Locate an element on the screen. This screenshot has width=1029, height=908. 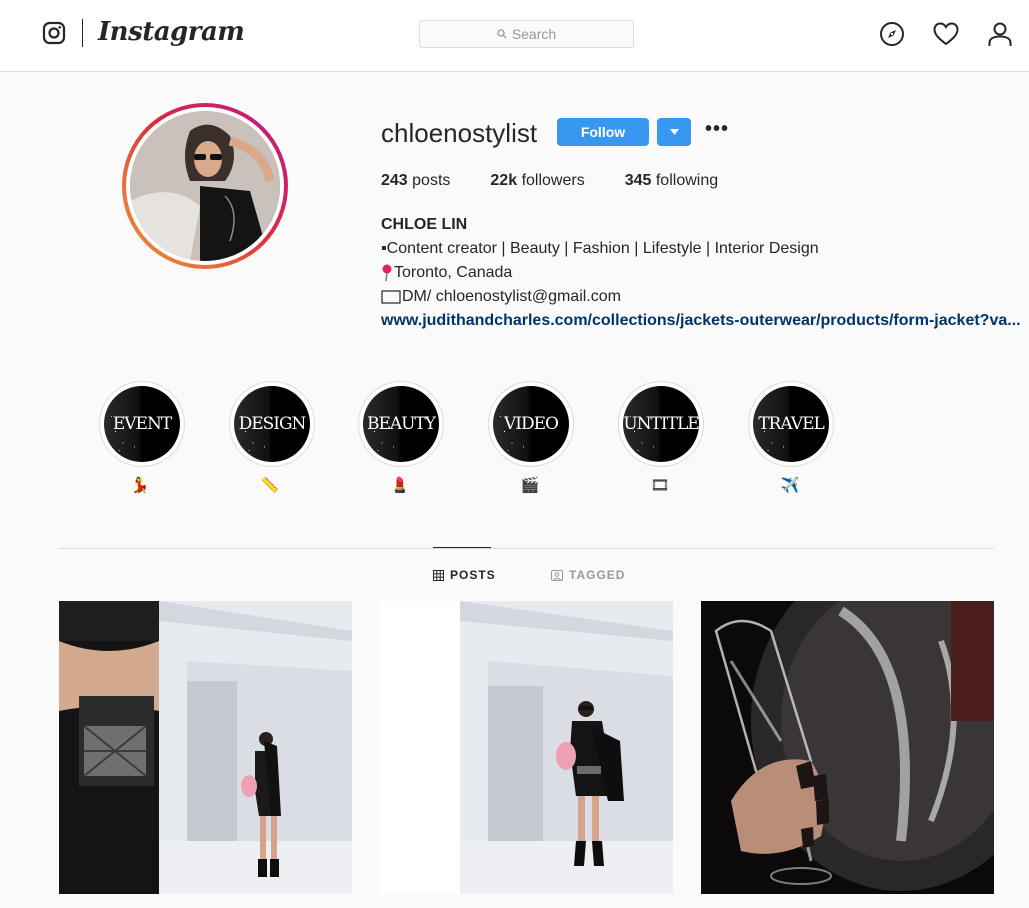
top-navigation-bar: Instagram Search is located at coordinates (514, 36).